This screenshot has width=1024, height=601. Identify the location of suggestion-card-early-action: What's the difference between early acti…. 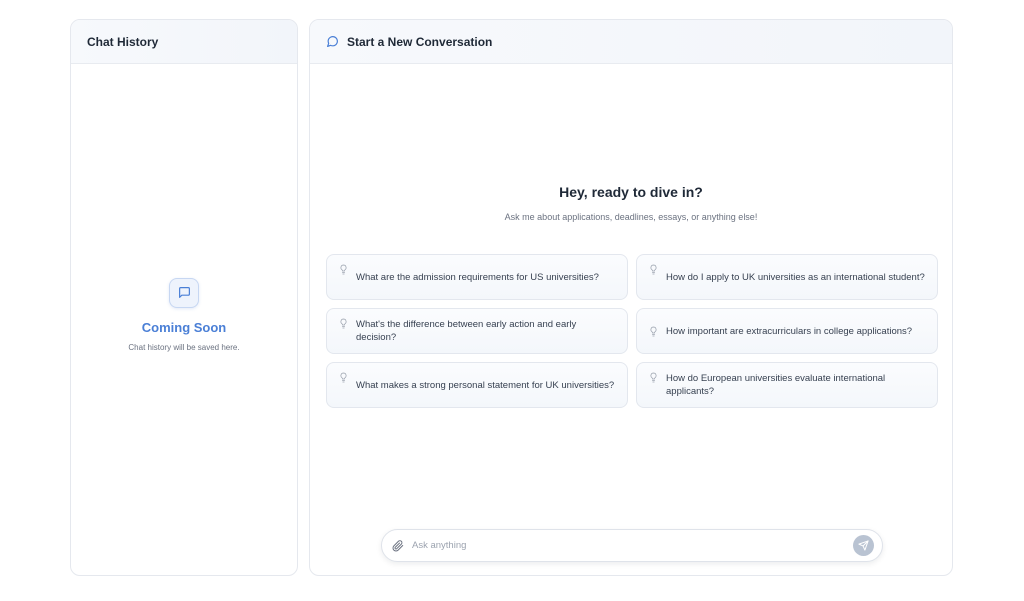
(477, 331).